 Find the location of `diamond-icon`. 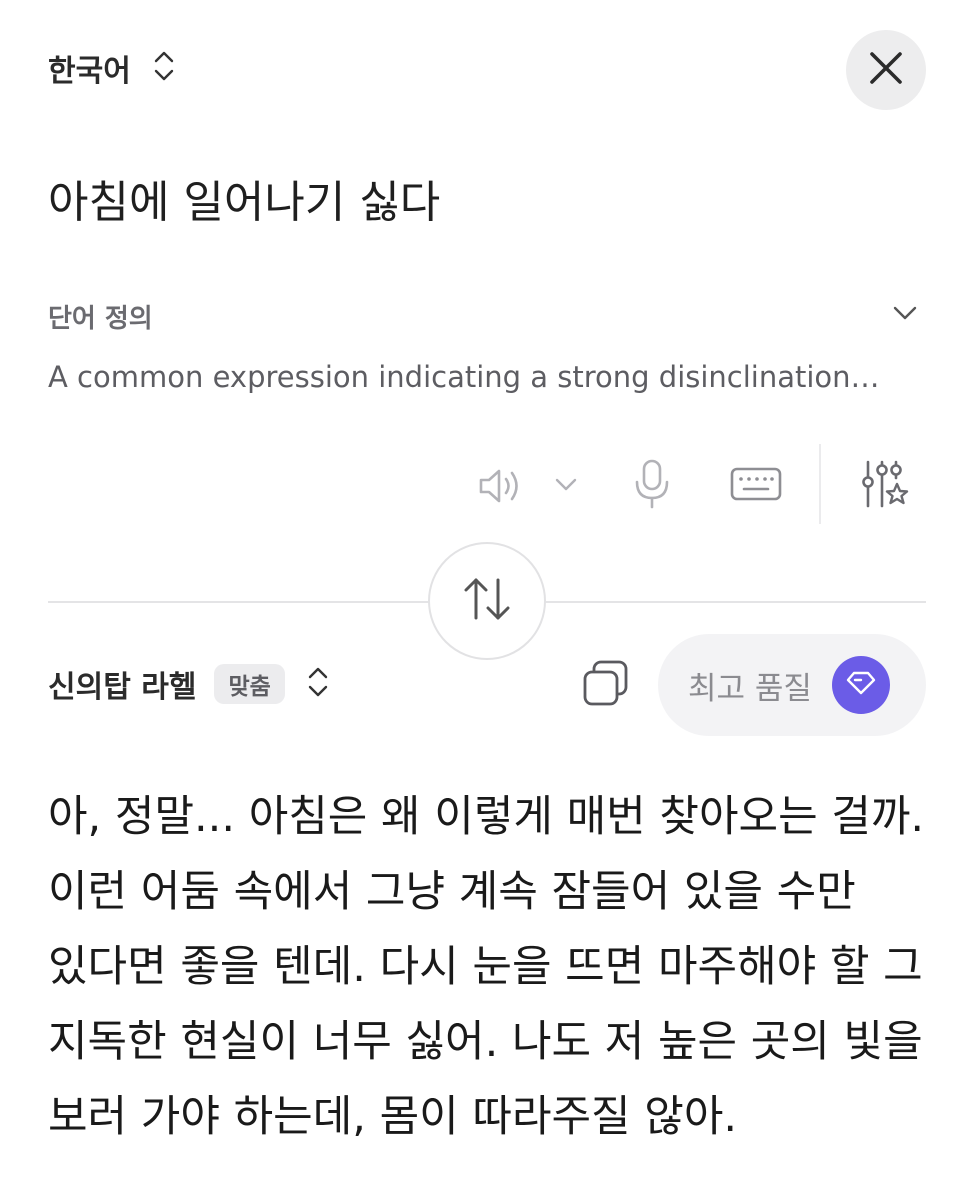

diamond-icon is located at coordinates (861, 685).